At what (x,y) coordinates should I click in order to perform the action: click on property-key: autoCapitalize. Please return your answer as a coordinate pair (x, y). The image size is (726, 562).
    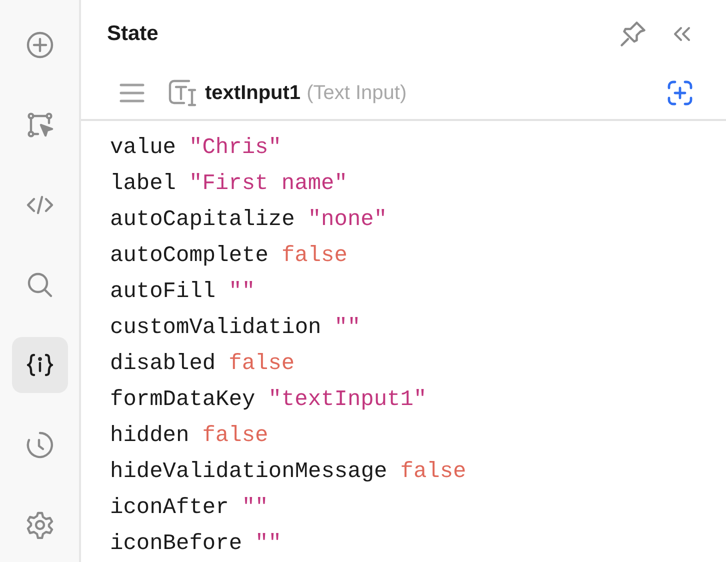
    Looking at the image, I should click on (202, 220).